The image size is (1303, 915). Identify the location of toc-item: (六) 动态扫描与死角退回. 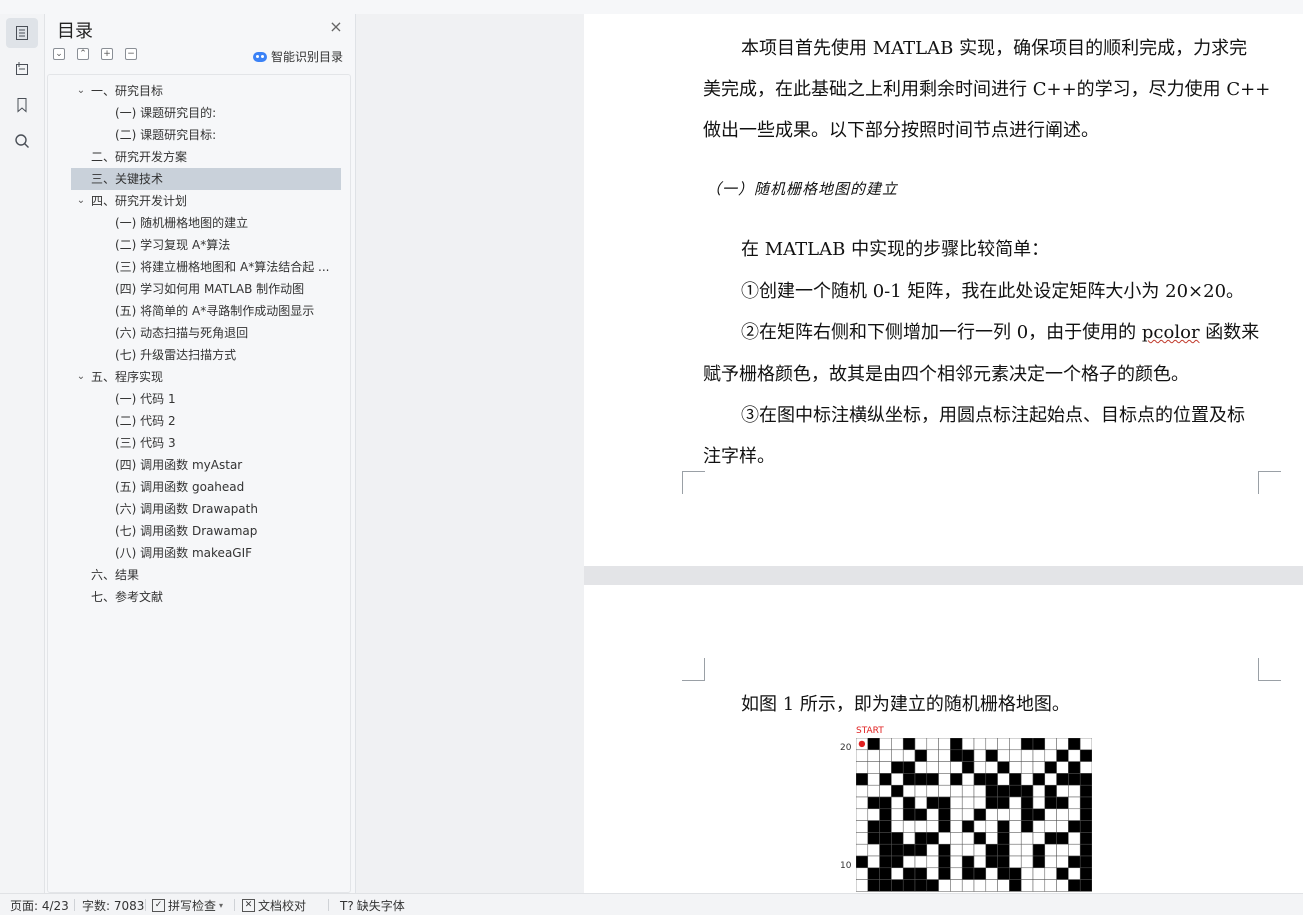
(206, 333).